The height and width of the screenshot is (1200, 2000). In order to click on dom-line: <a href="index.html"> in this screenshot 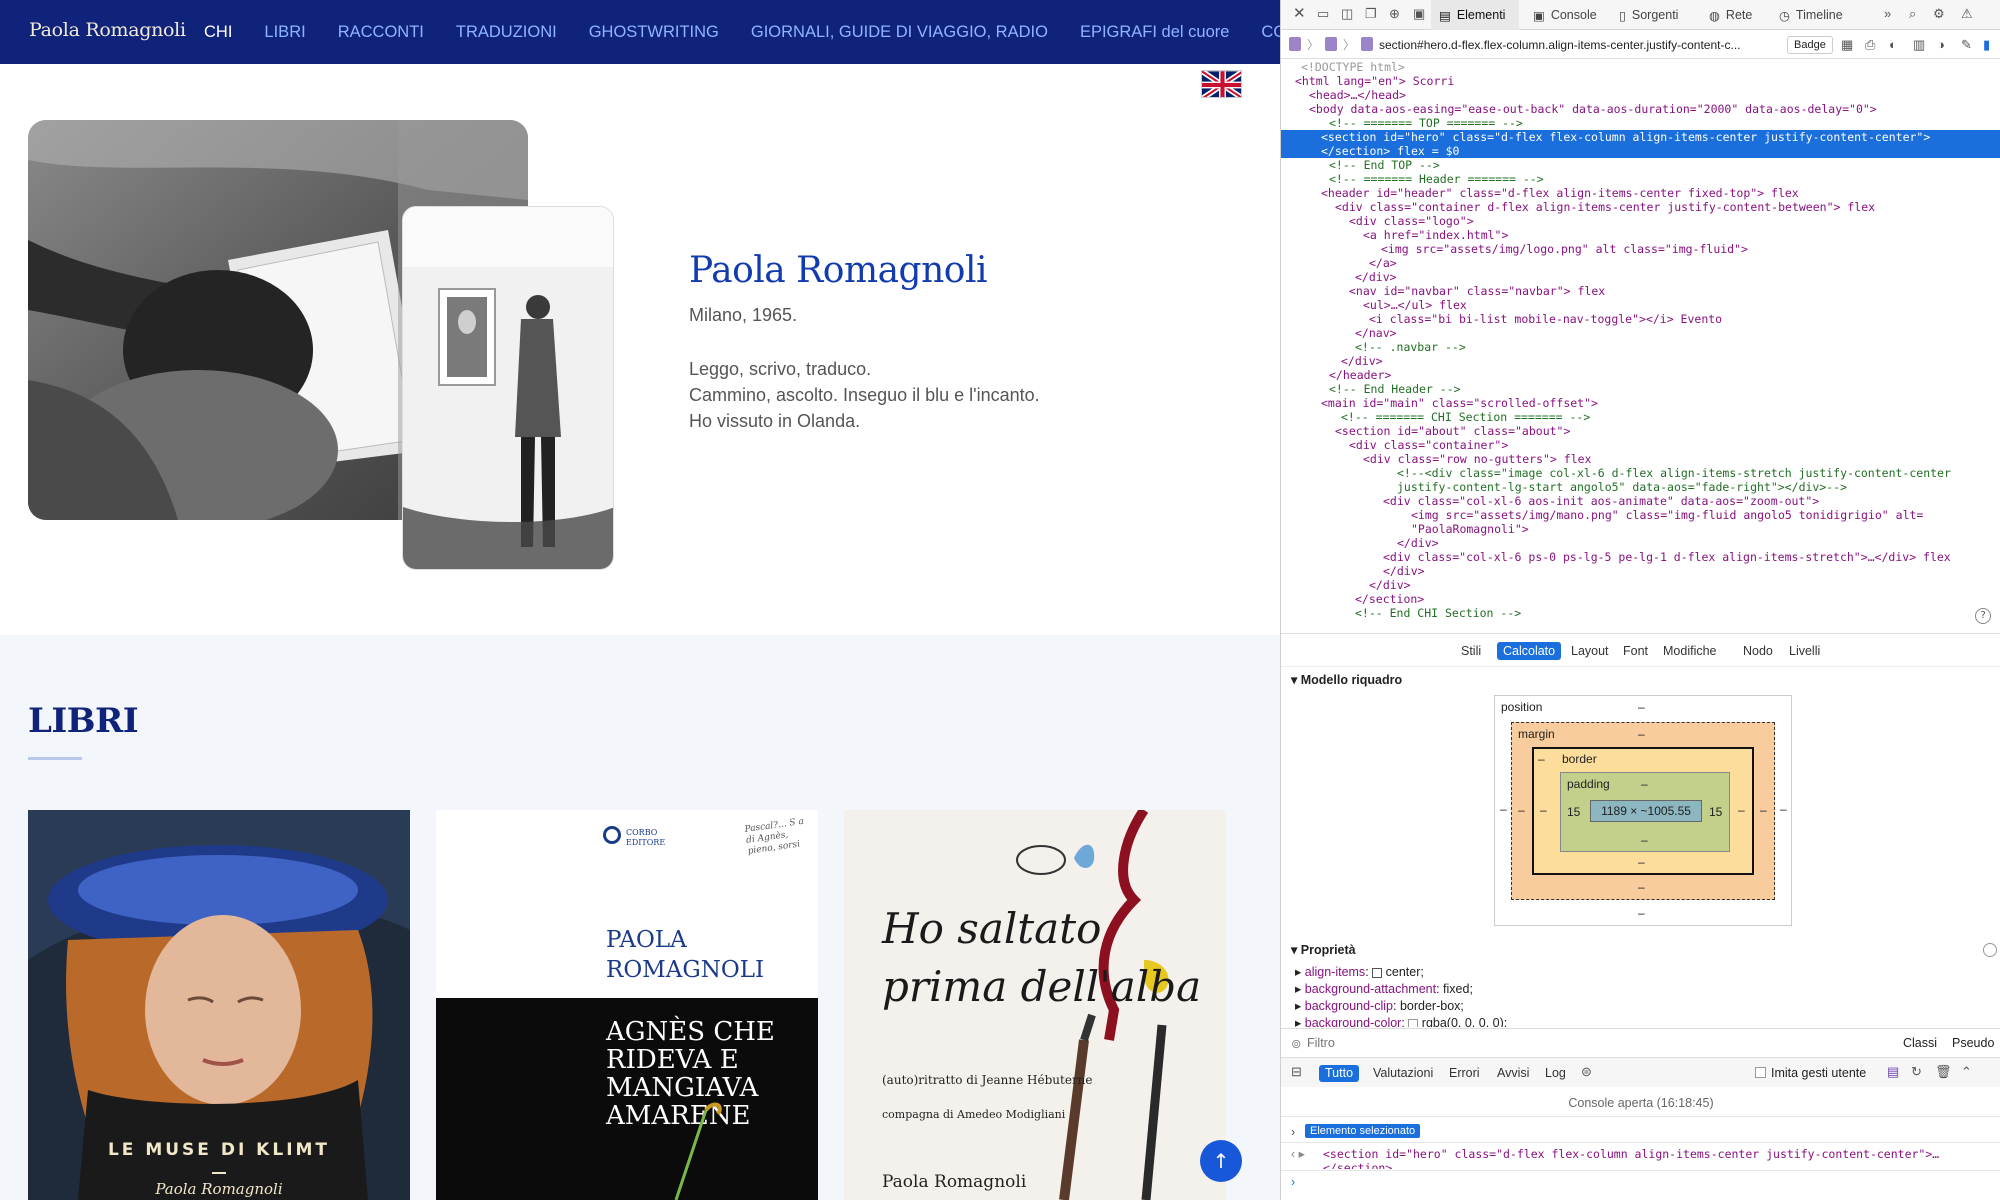, I will do `click(1640, 235)`.